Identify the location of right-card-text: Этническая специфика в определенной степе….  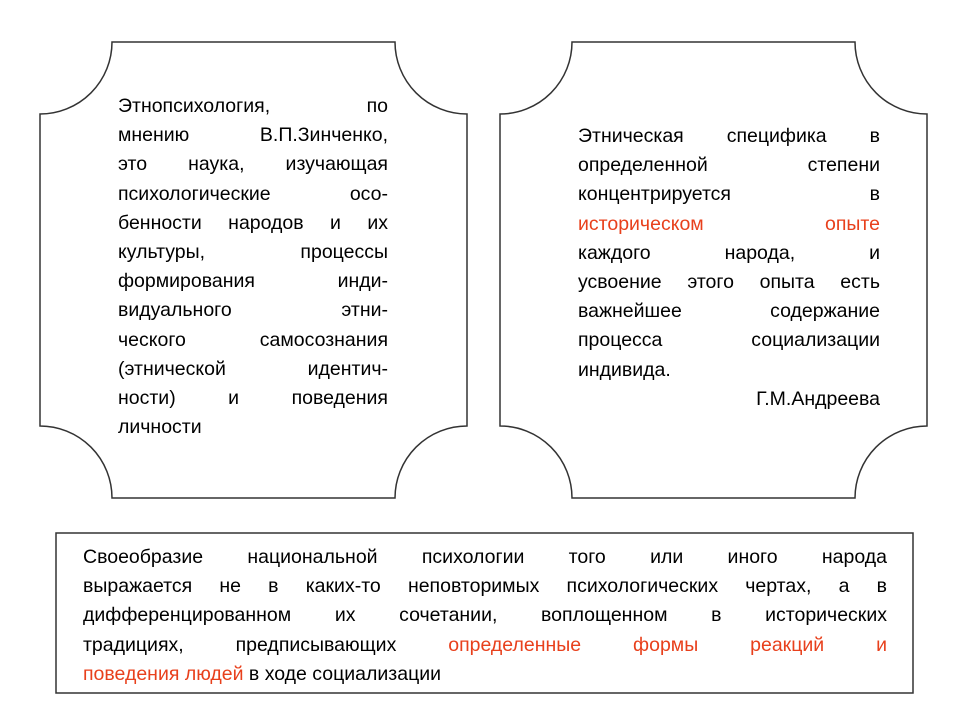
(729, 268).